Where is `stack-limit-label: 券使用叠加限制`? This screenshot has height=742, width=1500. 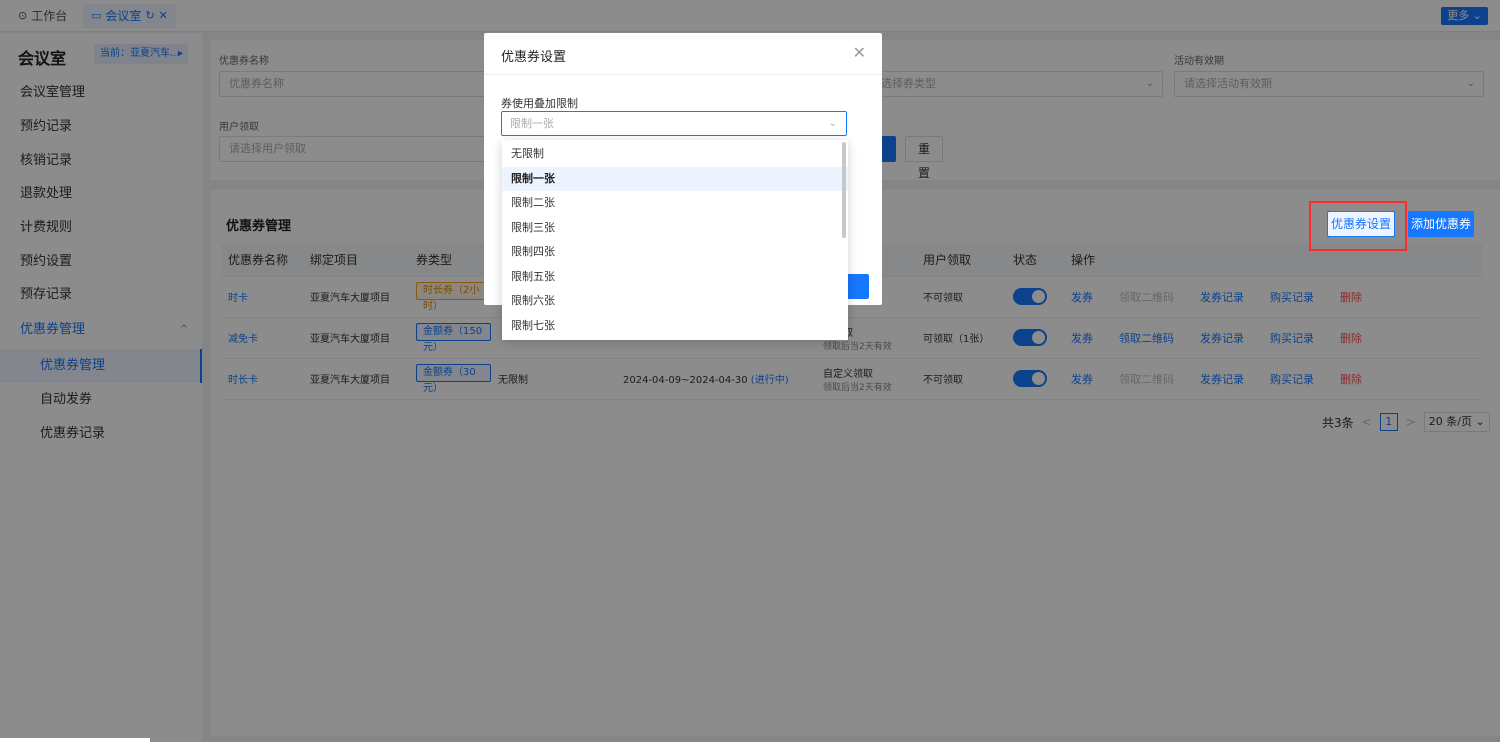 stack-limit-label: 券使用叠加限制 is located at coordinates (539, 103).